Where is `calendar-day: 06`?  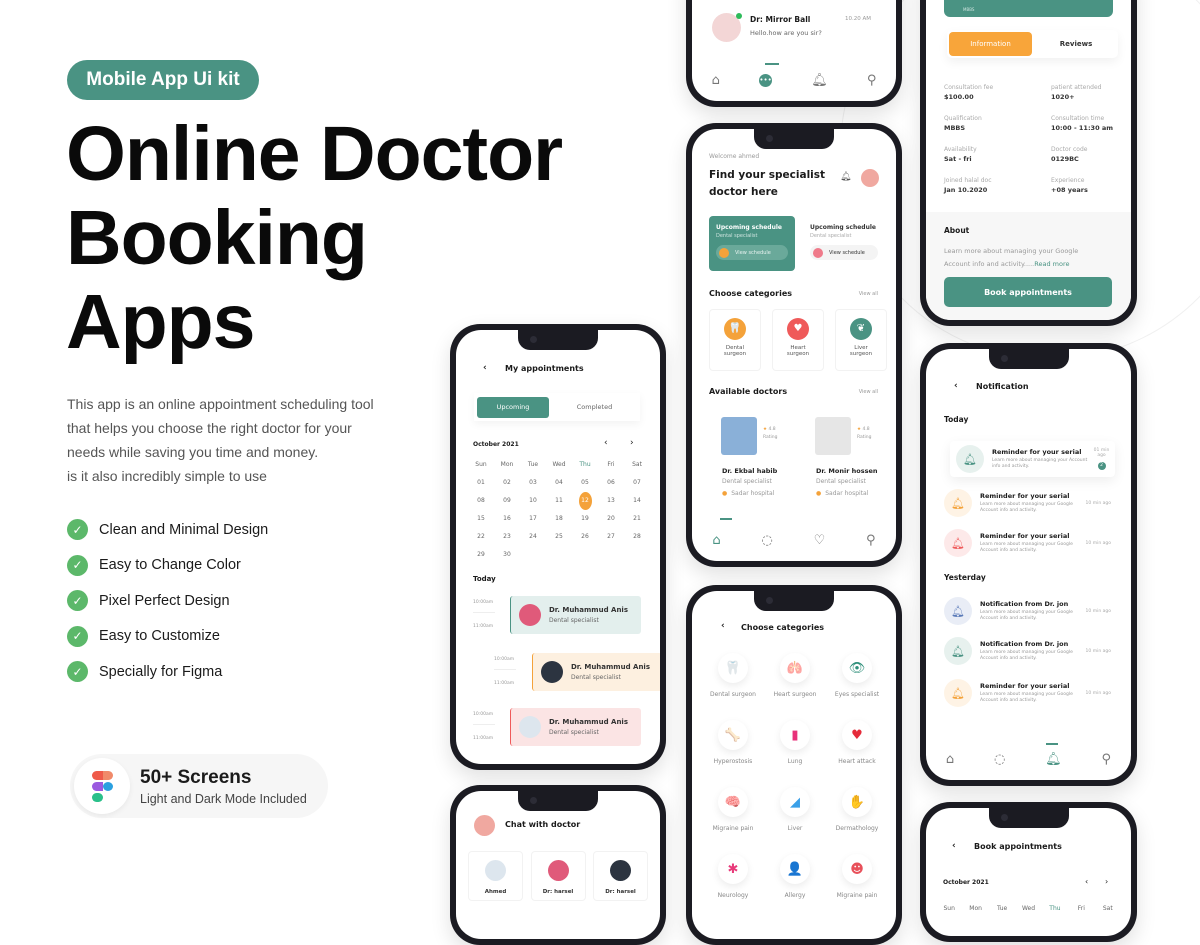
calendar-day: 06 is located at coordinates (611, 483).